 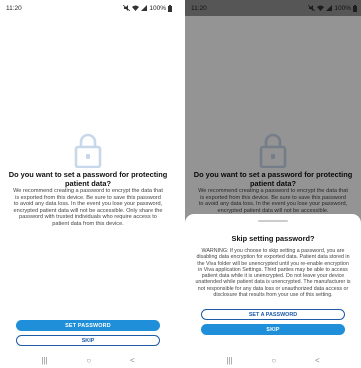 What do you see at coordinates (273, 221) in the screenshot?
I see `sheet-drag-handle` at bounding box center [273, 221].